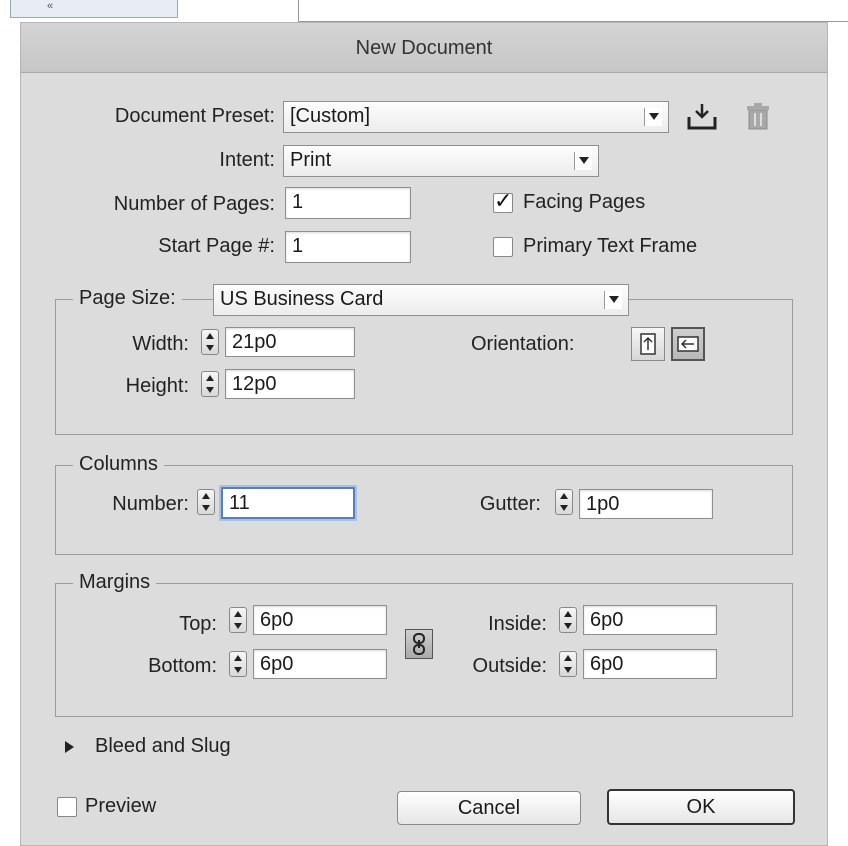  What do you see at coordinates (198, 624) in the screenshot?
I see `top-margin-label: Top:` at bounding box center [198, 624].